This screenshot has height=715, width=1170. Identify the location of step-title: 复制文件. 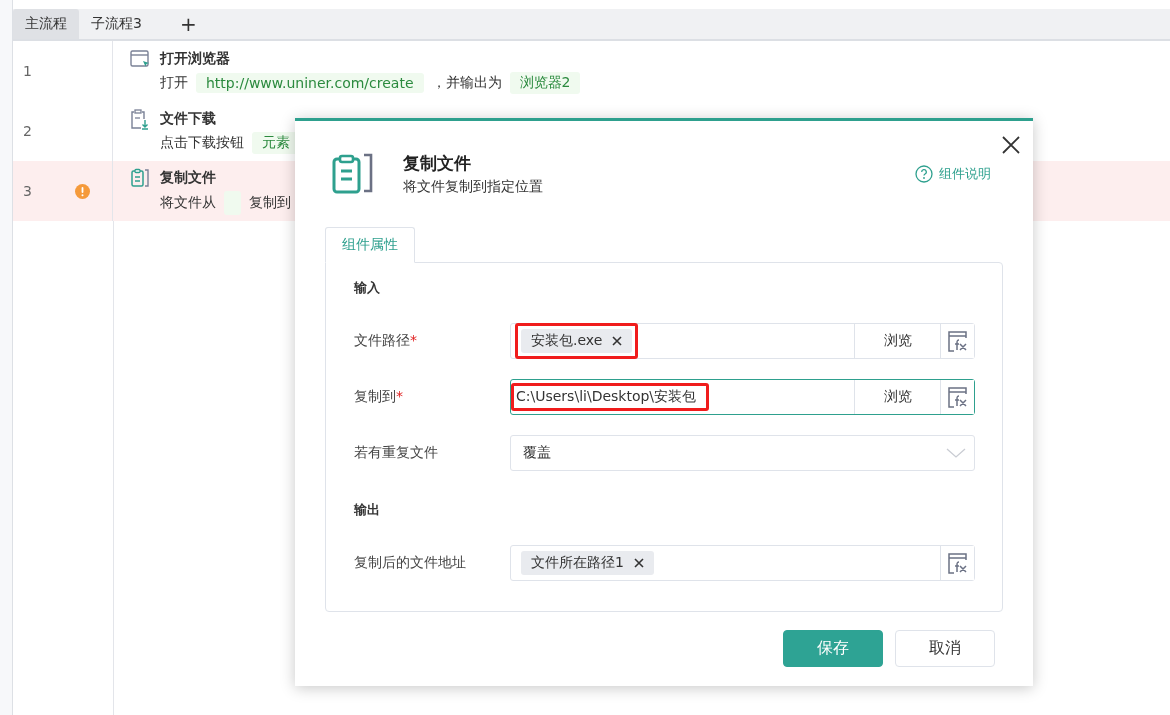
(188, 178).